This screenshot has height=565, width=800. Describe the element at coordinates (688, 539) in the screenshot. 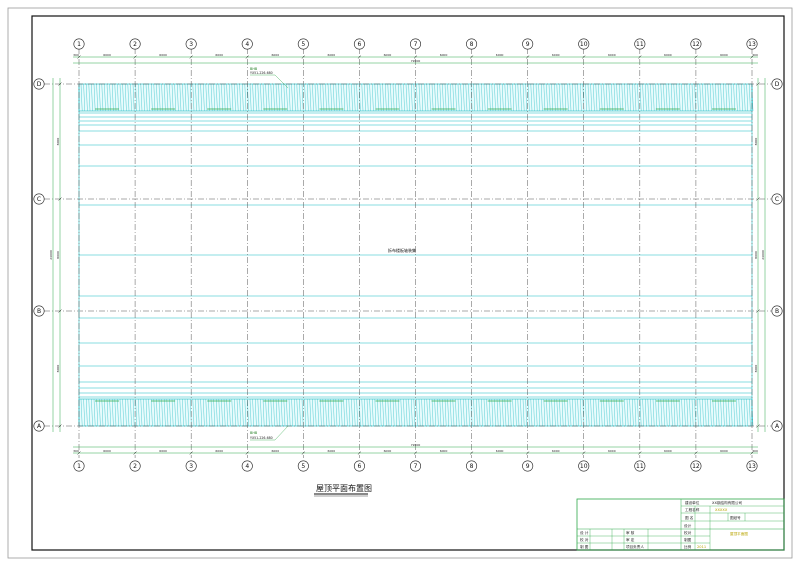

I see `tb-drawn: 制图` at that location.